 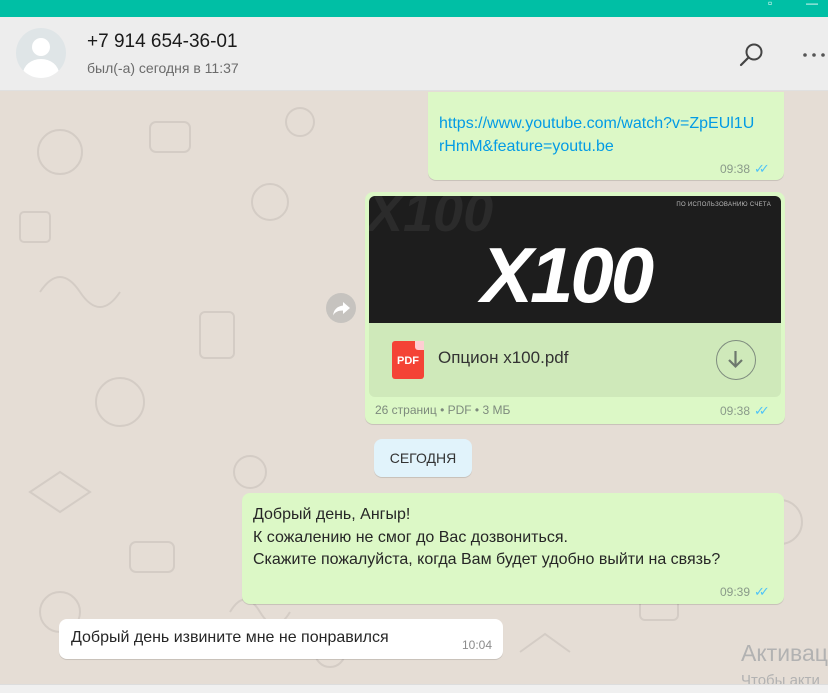 I want to click on search-icon, so click(x=752, y=55).